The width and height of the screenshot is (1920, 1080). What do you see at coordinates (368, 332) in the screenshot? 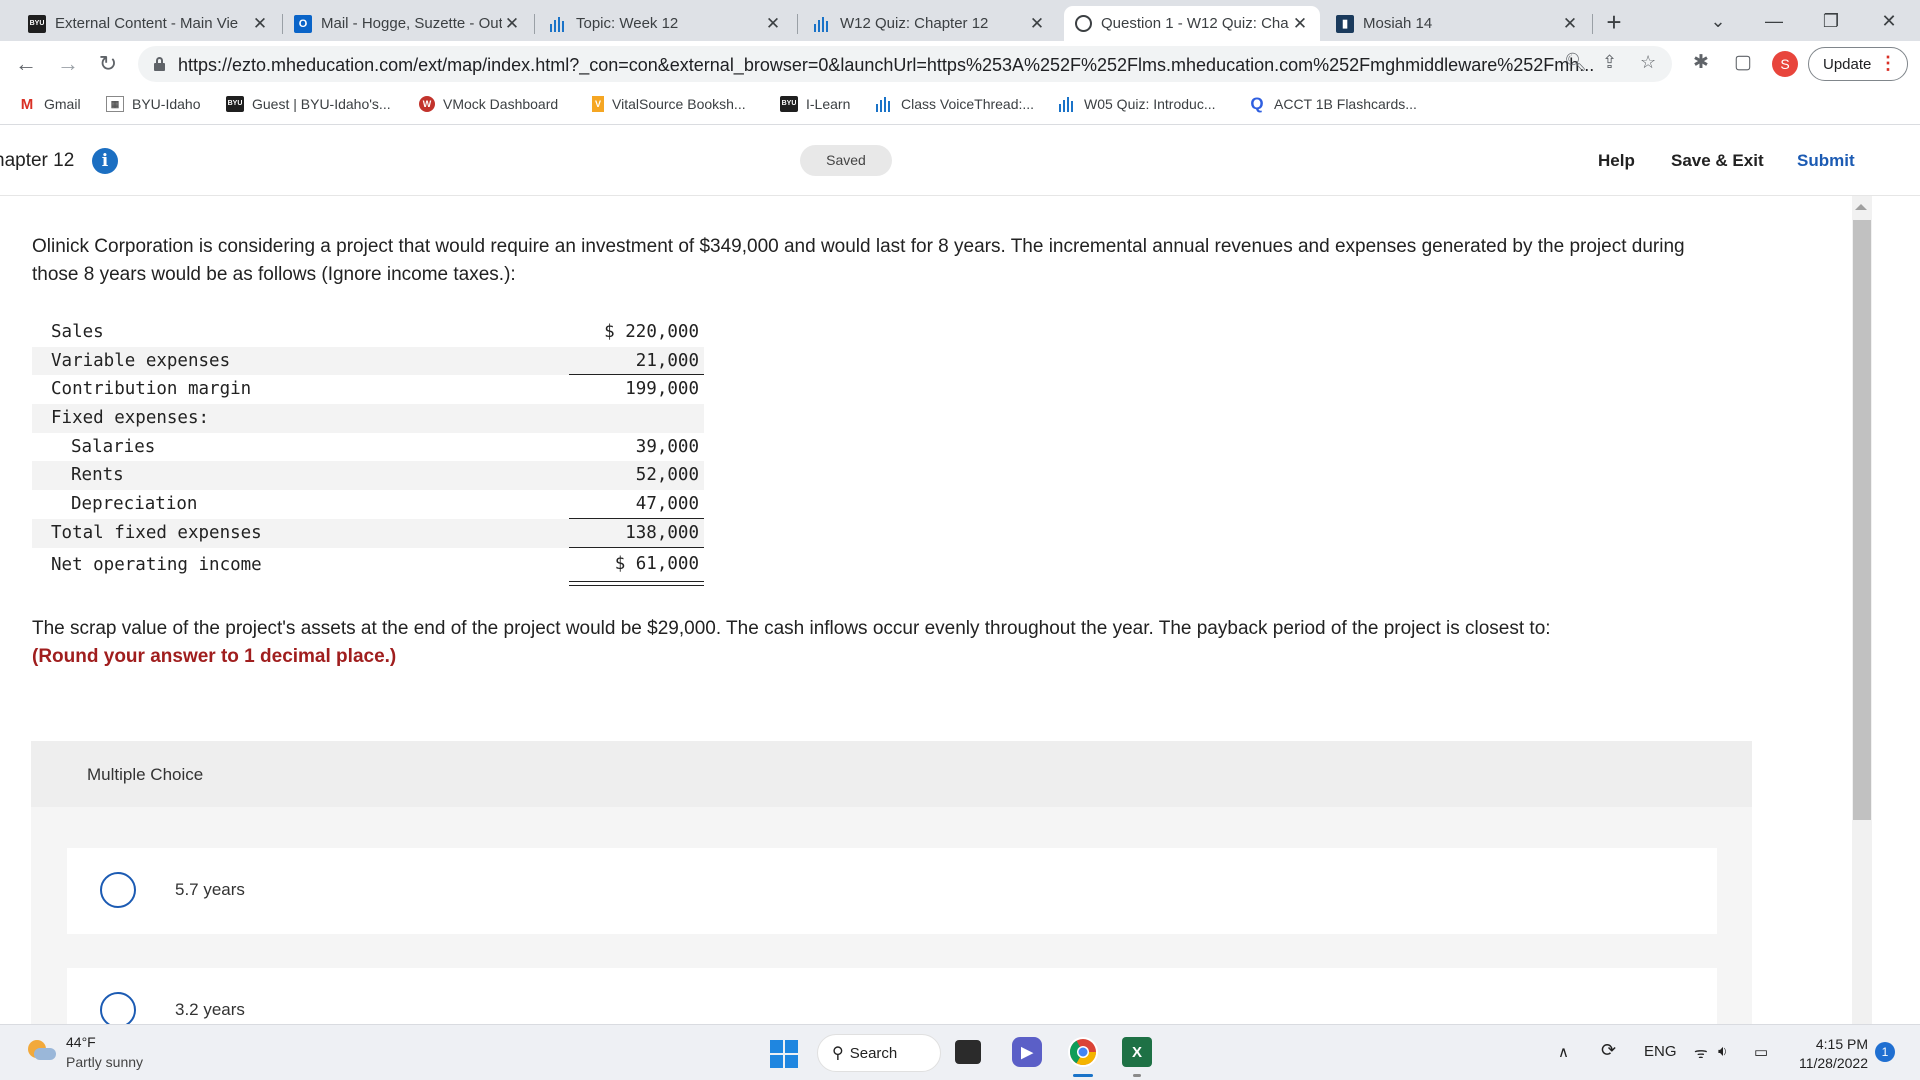
I see `table-row: Sales $ 220,000` at bounding box center [368, 332].